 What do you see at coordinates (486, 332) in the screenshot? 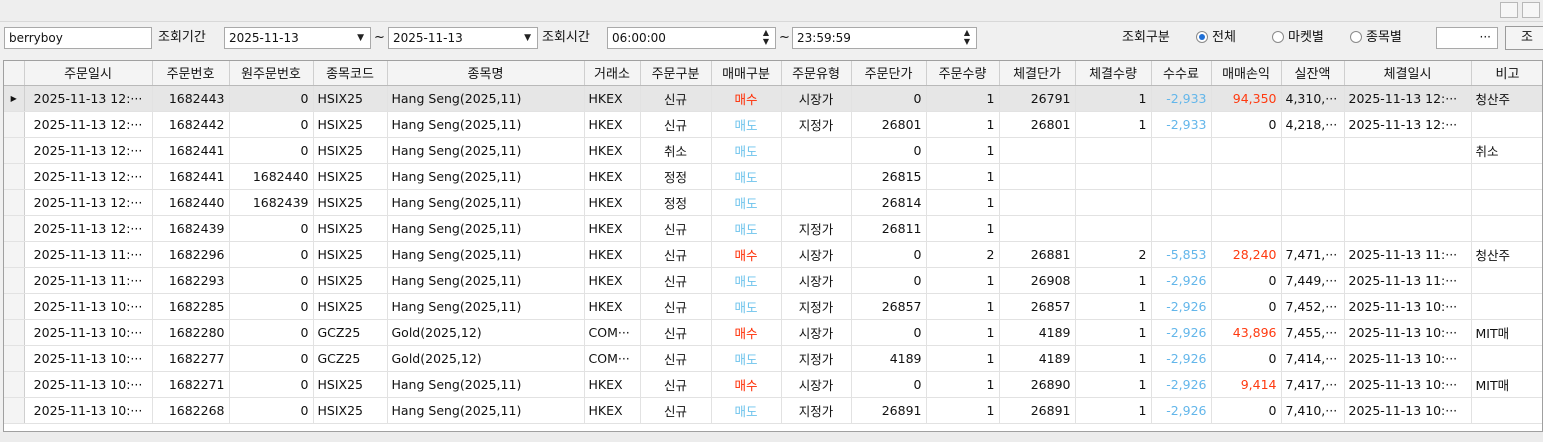
I see `symbol-name-cell: Gold(2025,12)` at bounding box center [486, 332].